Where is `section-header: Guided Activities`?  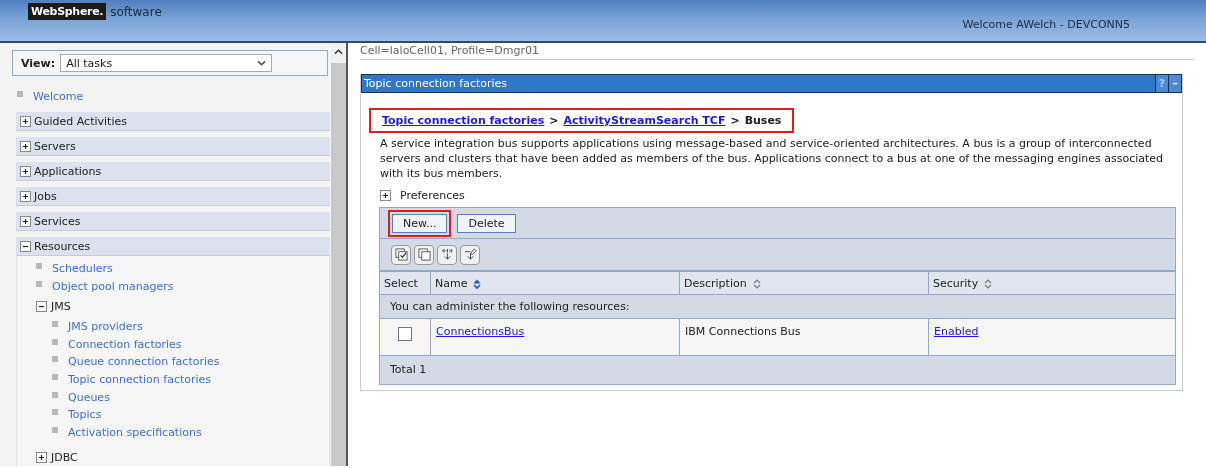 section-header: Guided Activities is located at coordinates (173, 121).